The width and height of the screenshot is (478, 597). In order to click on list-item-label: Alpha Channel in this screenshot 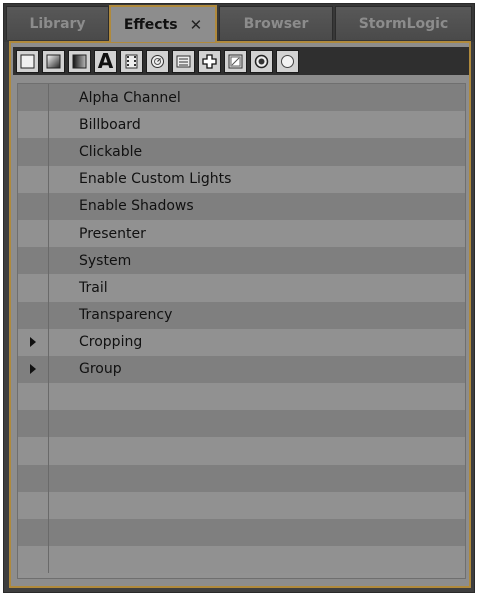, I will do `click(130, 97)`.